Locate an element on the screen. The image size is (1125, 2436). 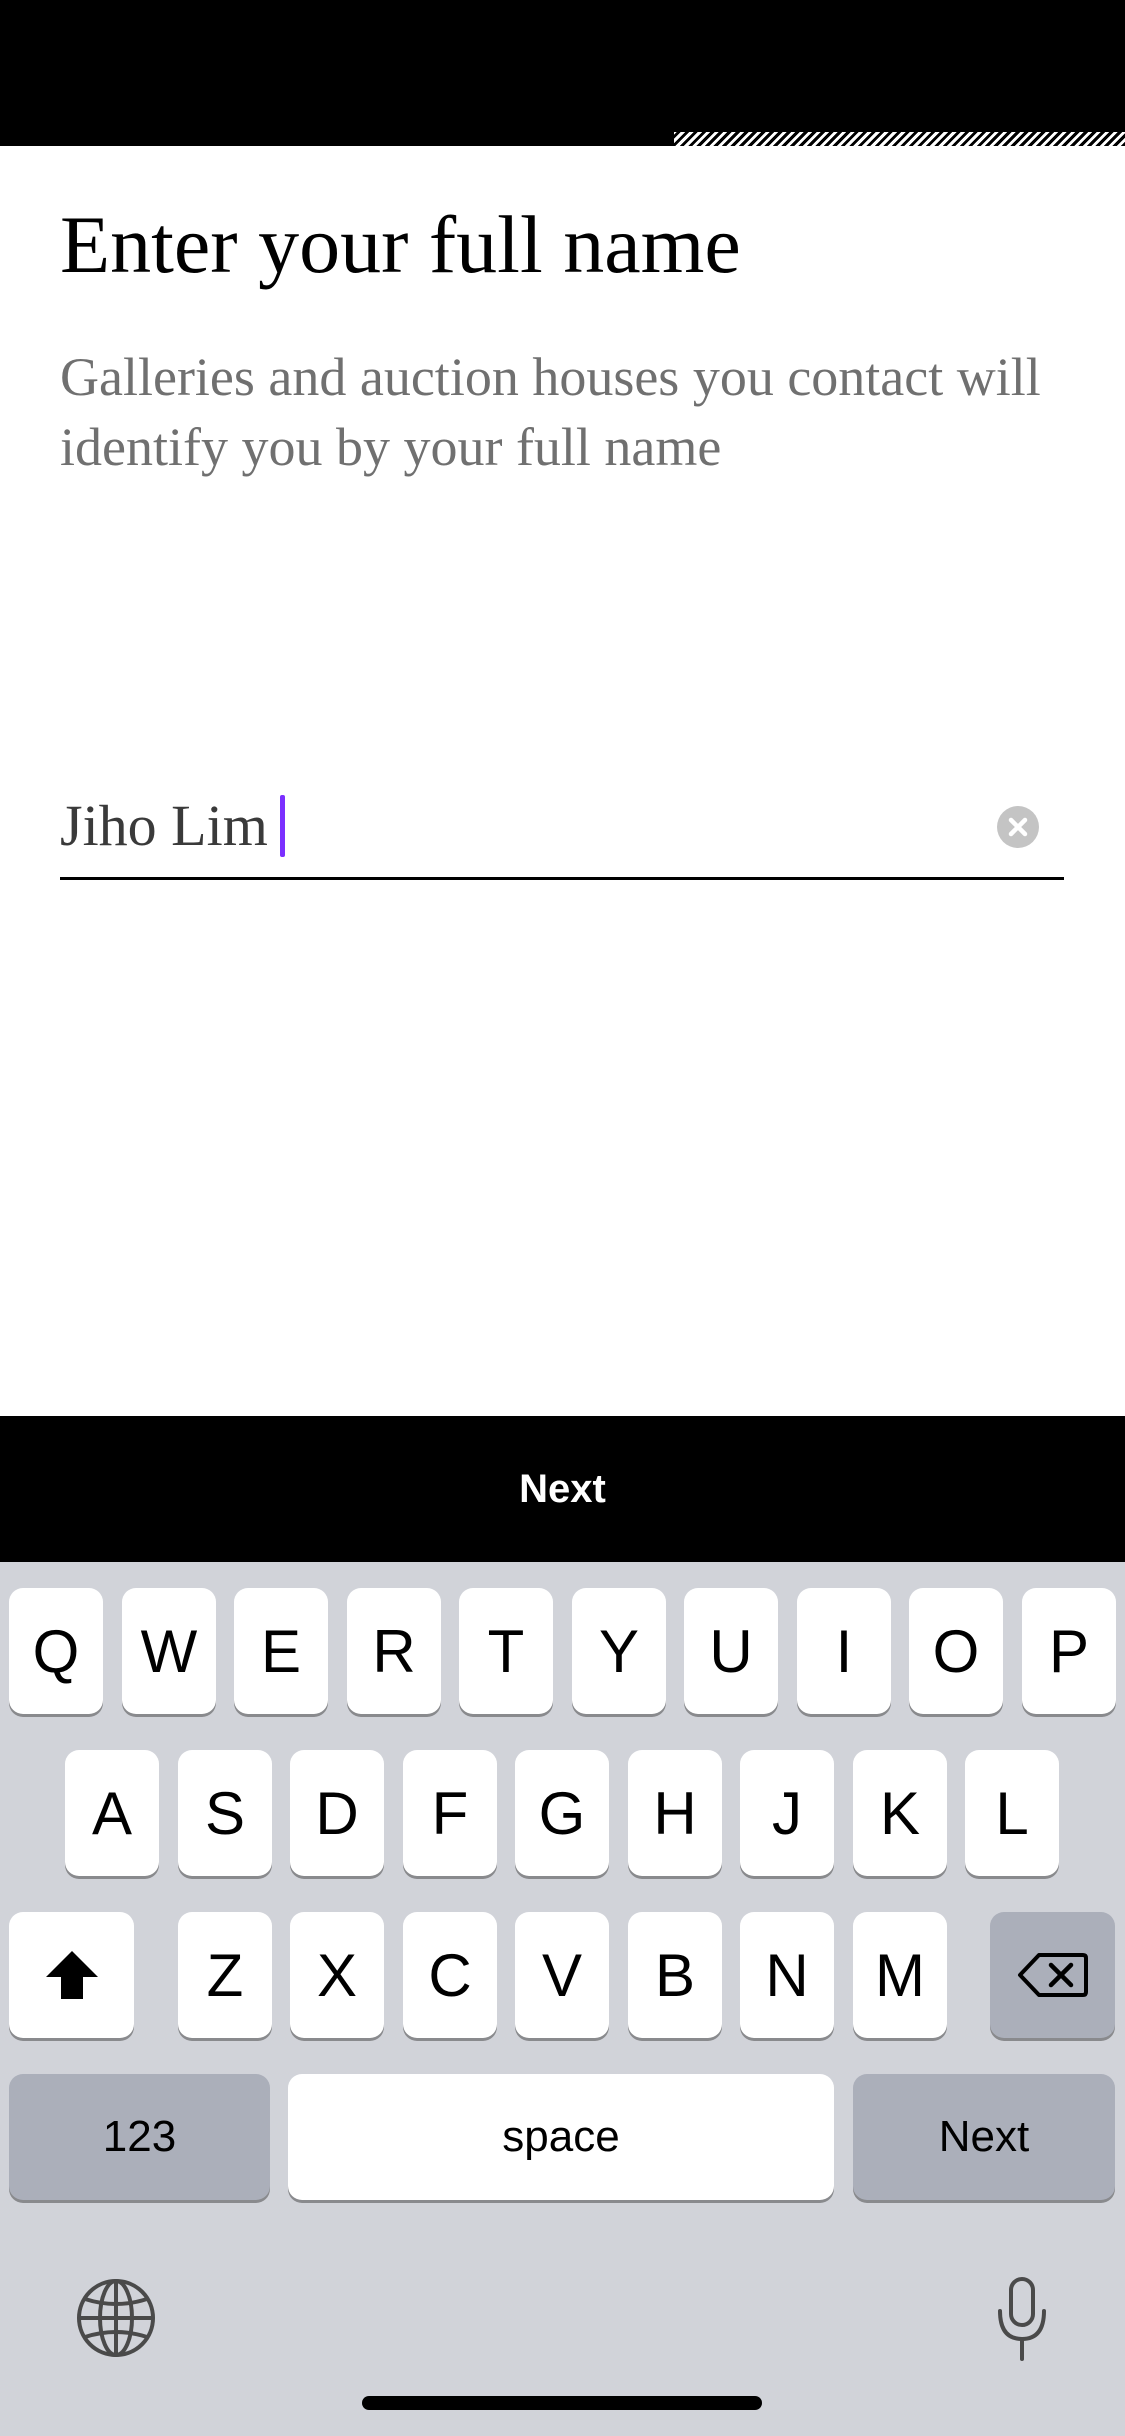
key-z: Z is located at coordinates (225, 1975).